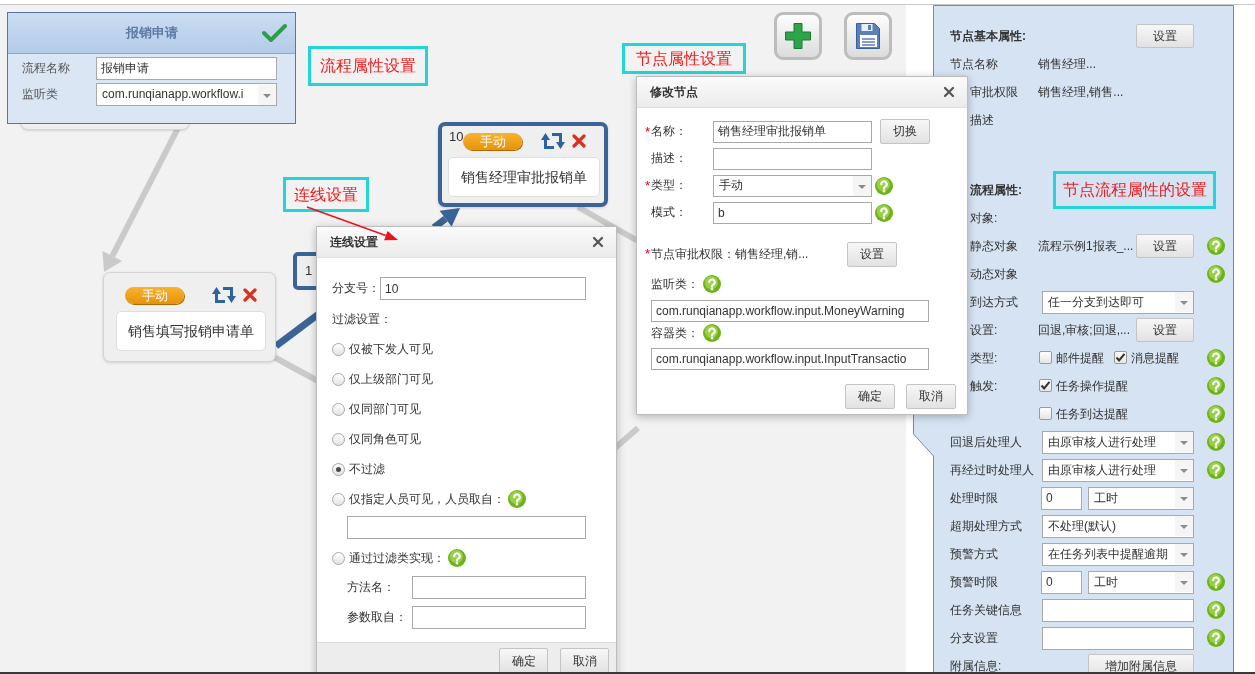 The image size is (1255, 674). What do you see at coordinates (994, 274) in the screenshot?
I see `field-label: 动态对象` at bounding box center [994, 274].